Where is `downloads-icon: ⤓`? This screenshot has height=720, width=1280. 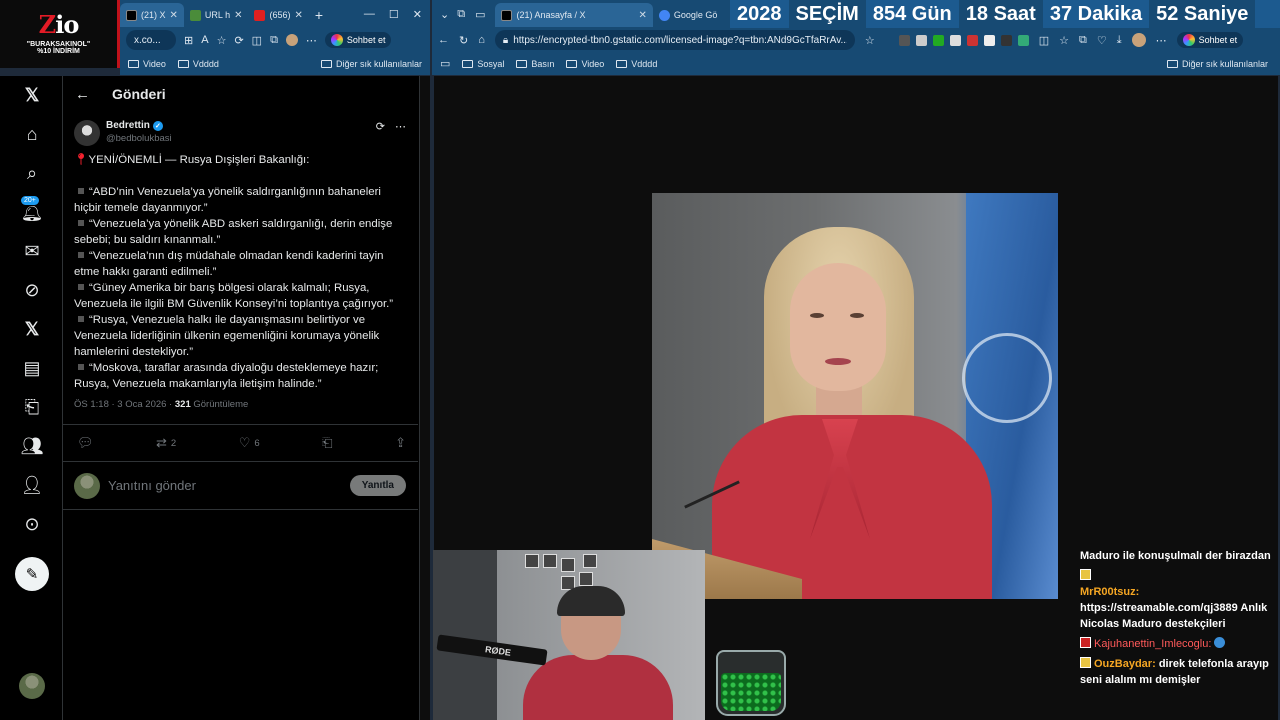 downloads-icon: ⤓ is located at coordinates (1119, 40).